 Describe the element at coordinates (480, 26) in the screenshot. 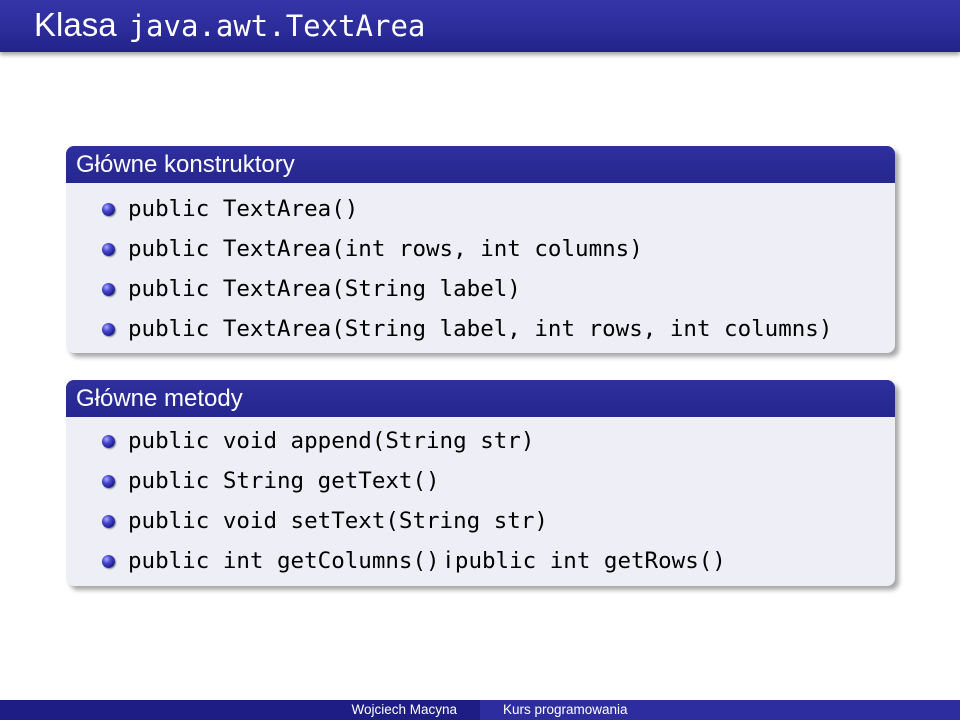

I see `title-bar: Klasa java.awt.TextArea` at that location.